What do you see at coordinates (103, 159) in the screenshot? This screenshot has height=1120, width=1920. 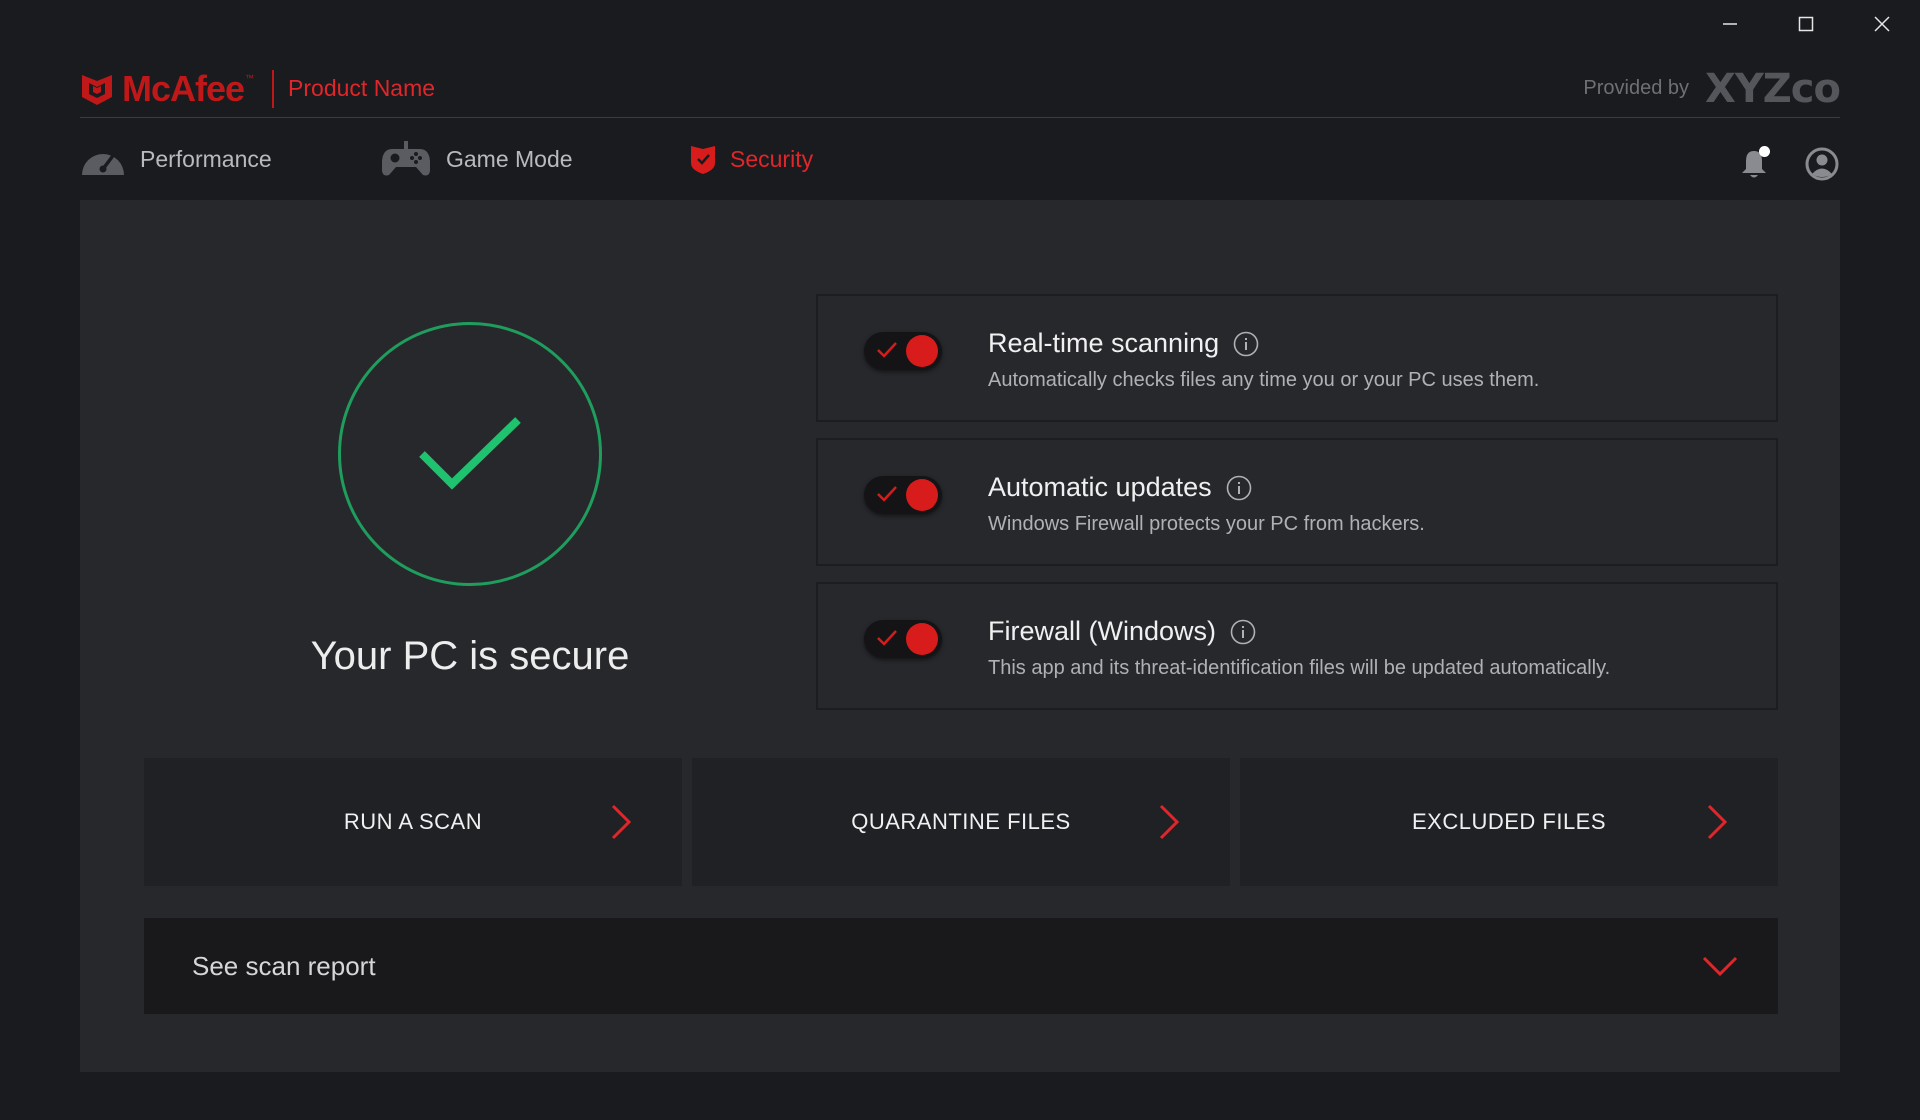 I see `speedometer-icon` at bounding box center [103, 159].